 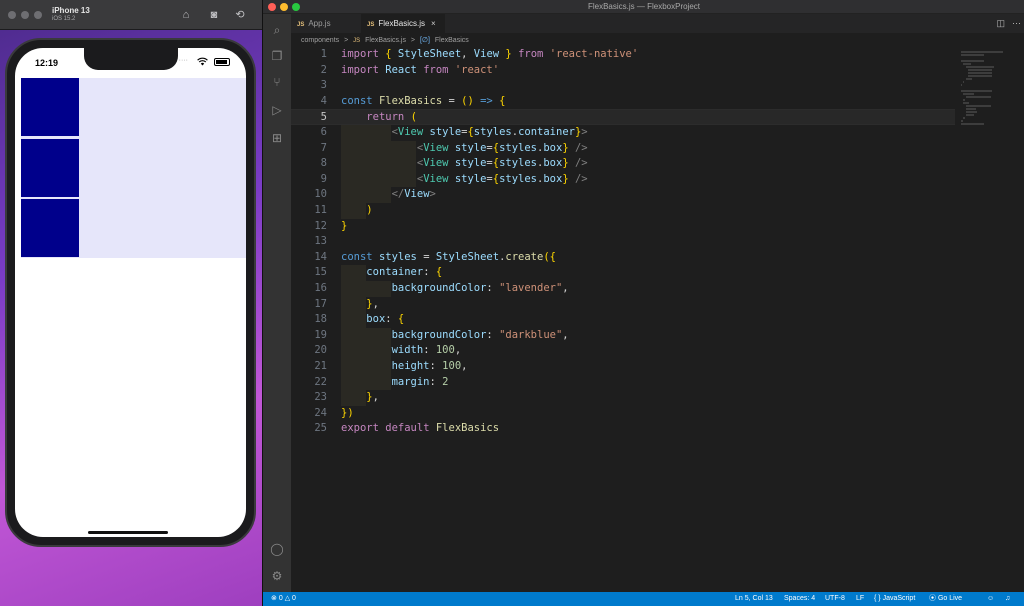 What do you see at coordinates (623, 273) in the screenshot?
I see `code-line: 15 container: {` at bounding box center [623, 273].